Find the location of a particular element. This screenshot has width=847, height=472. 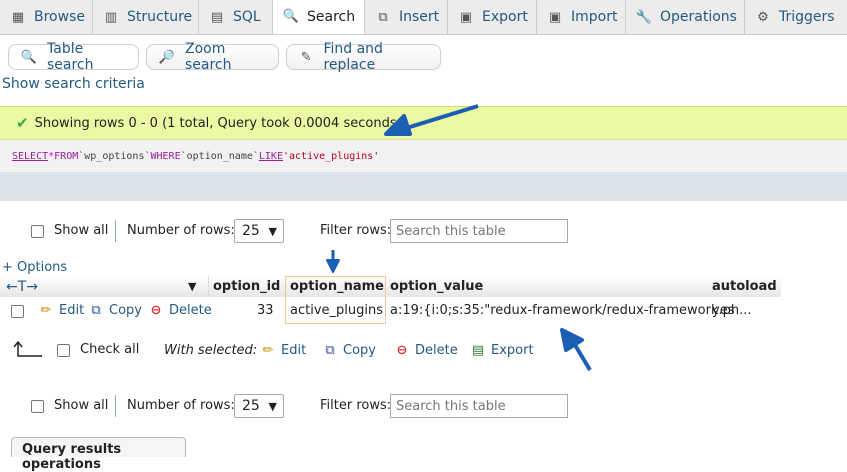

bulk-export-button: ▤ Export is located at coordinates (502, 350).